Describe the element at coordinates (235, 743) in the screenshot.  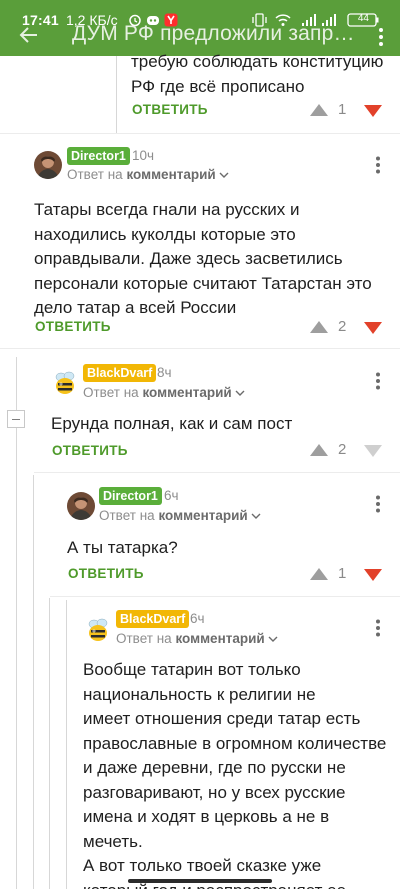
I see `comment-line: православные в огромном количестве` at that location.